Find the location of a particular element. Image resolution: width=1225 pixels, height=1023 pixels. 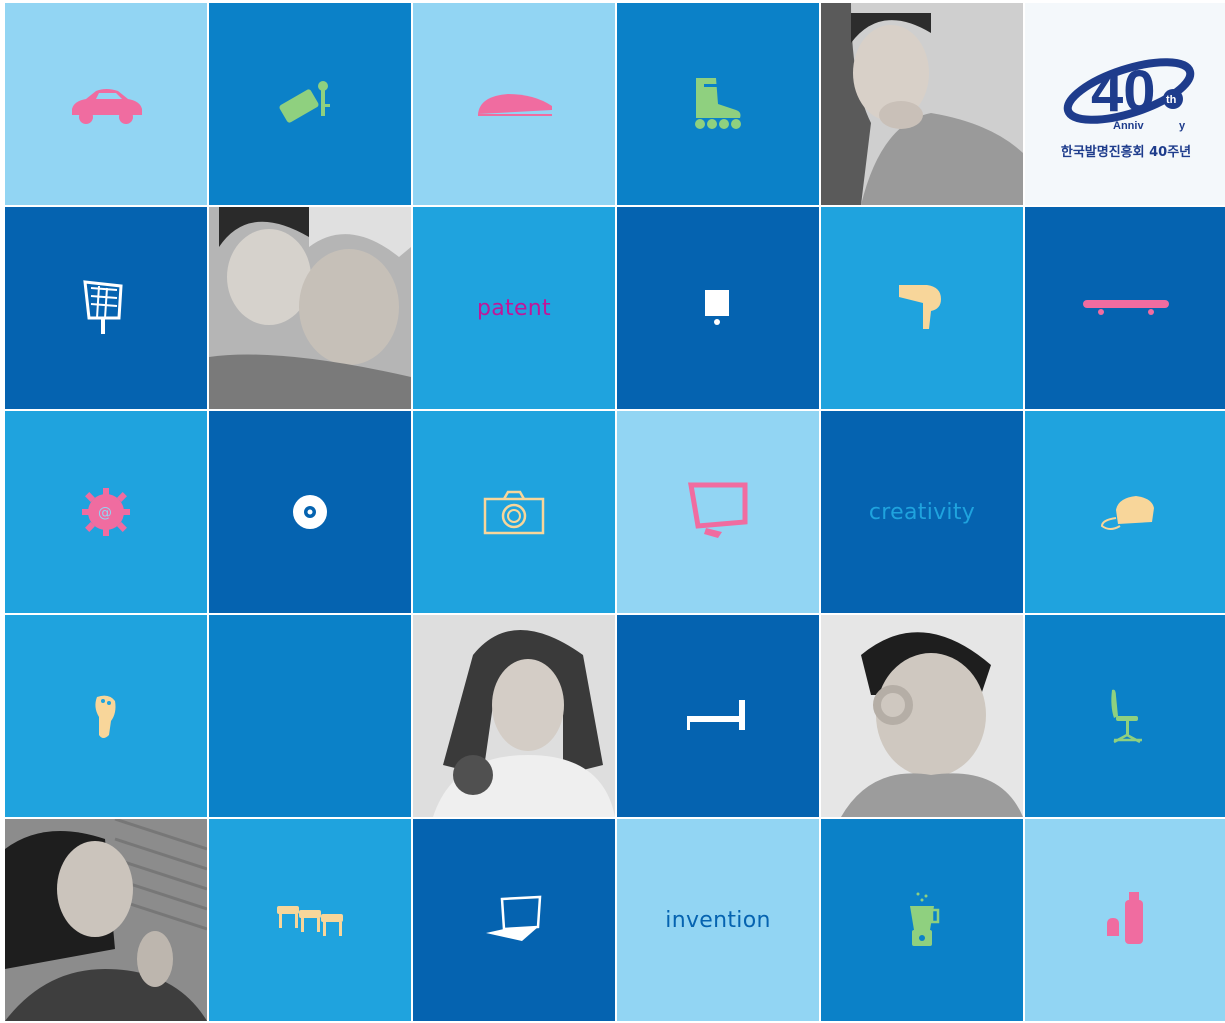

sign-icon is located at coordinates (717, 307).